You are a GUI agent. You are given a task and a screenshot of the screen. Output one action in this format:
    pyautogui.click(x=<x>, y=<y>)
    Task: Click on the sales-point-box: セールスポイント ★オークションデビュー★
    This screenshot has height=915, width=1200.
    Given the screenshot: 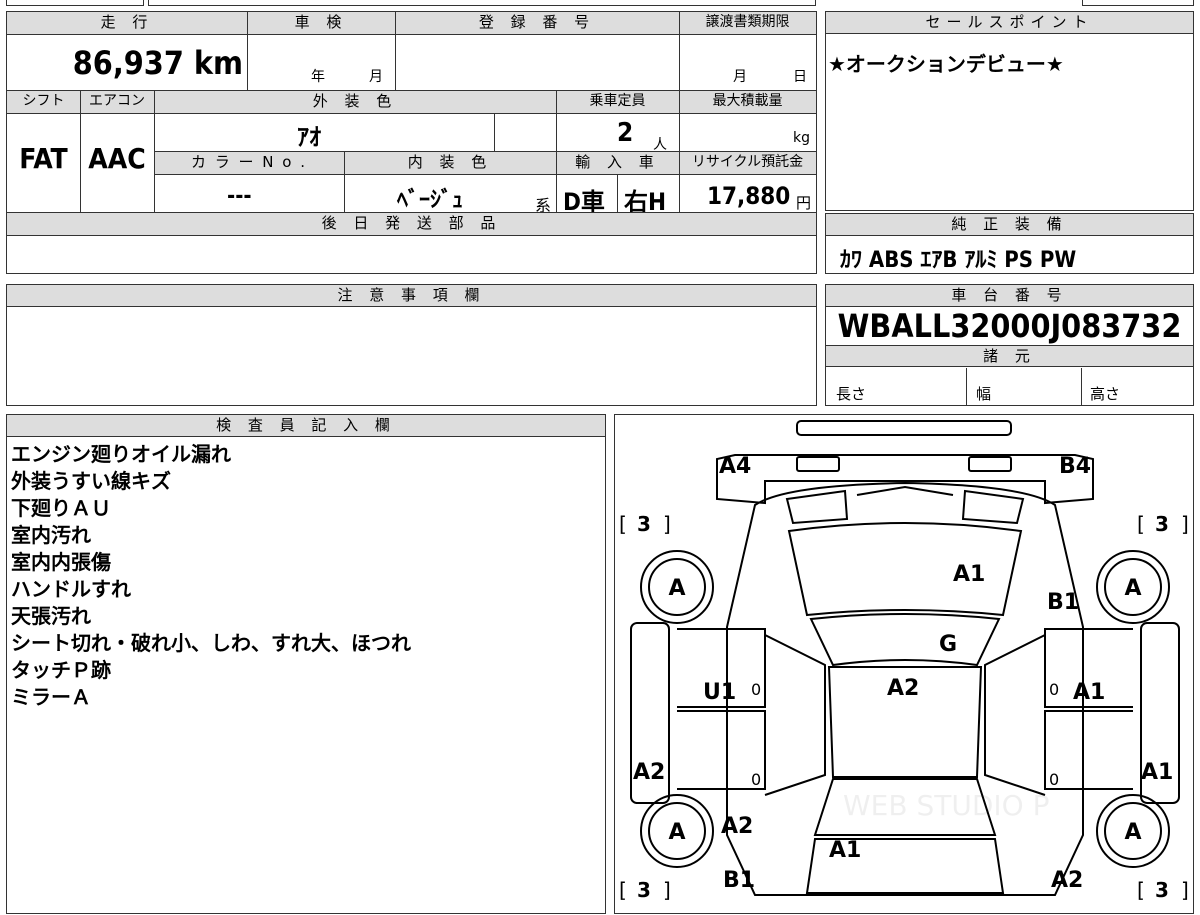 What is the action you would take?
    pyautogui.click(x=1009, y=111)
    